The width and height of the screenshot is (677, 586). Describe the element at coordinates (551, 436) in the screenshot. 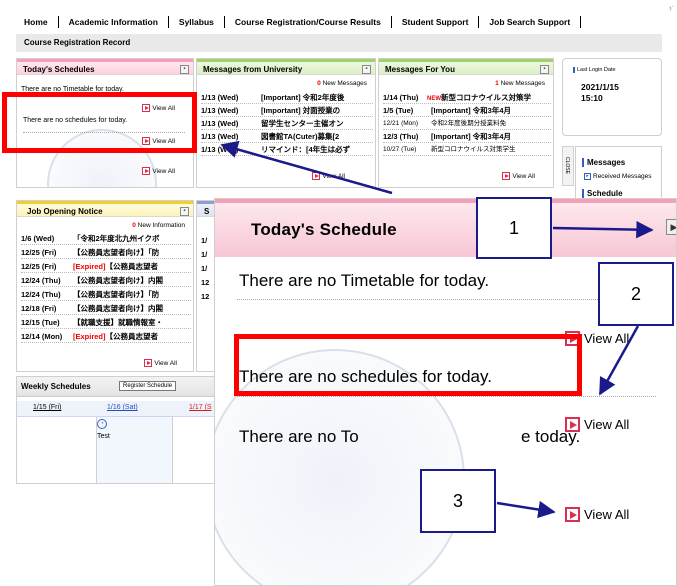

I see `zoom-todo-empty-message-right: e today.` at that location.